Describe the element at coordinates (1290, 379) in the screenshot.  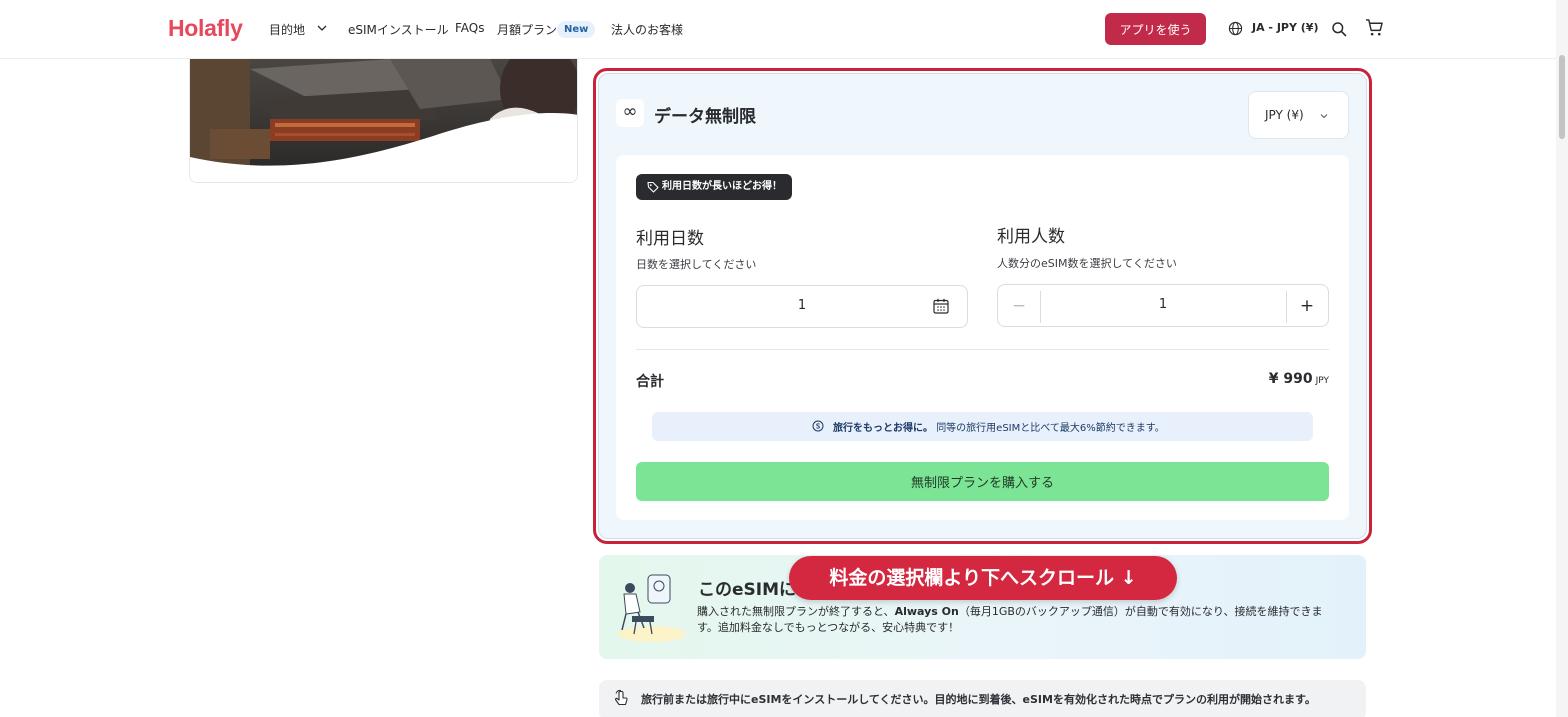
I see `total-amount: ¥ 990` at that location.